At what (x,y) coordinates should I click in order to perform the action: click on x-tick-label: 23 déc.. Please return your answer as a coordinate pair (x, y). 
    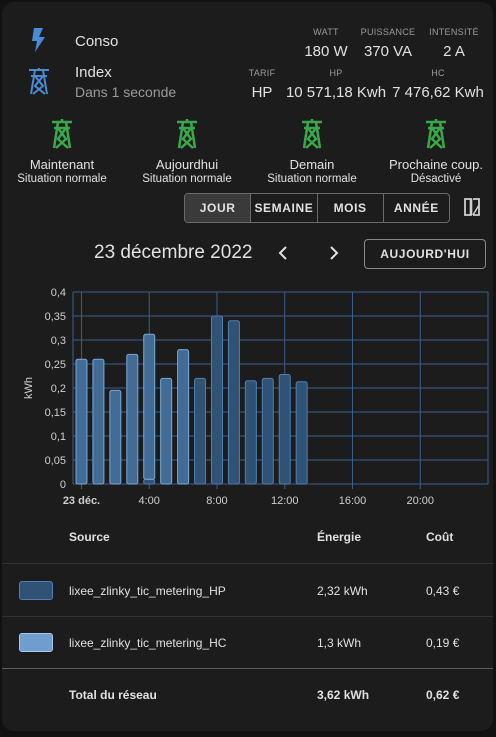
    Looking at the image, I should click on (81, 501).